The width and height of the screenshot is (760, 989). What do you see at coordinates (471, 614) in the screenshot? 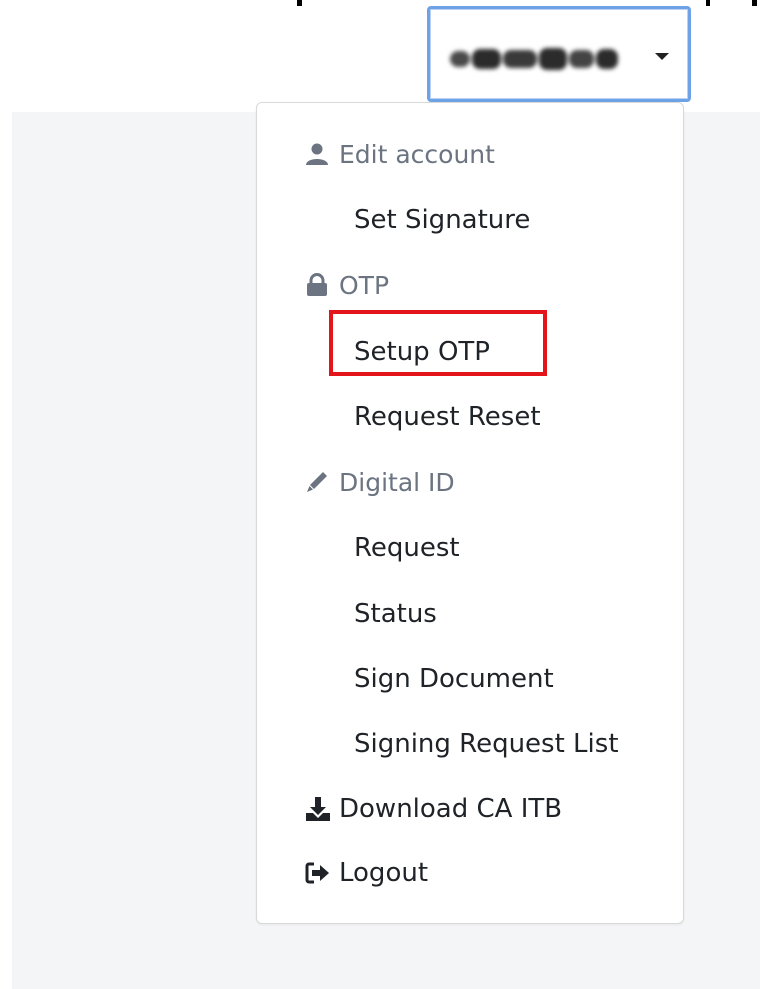
I see `menu-item-status: Status` at bounding box center [471, 614].